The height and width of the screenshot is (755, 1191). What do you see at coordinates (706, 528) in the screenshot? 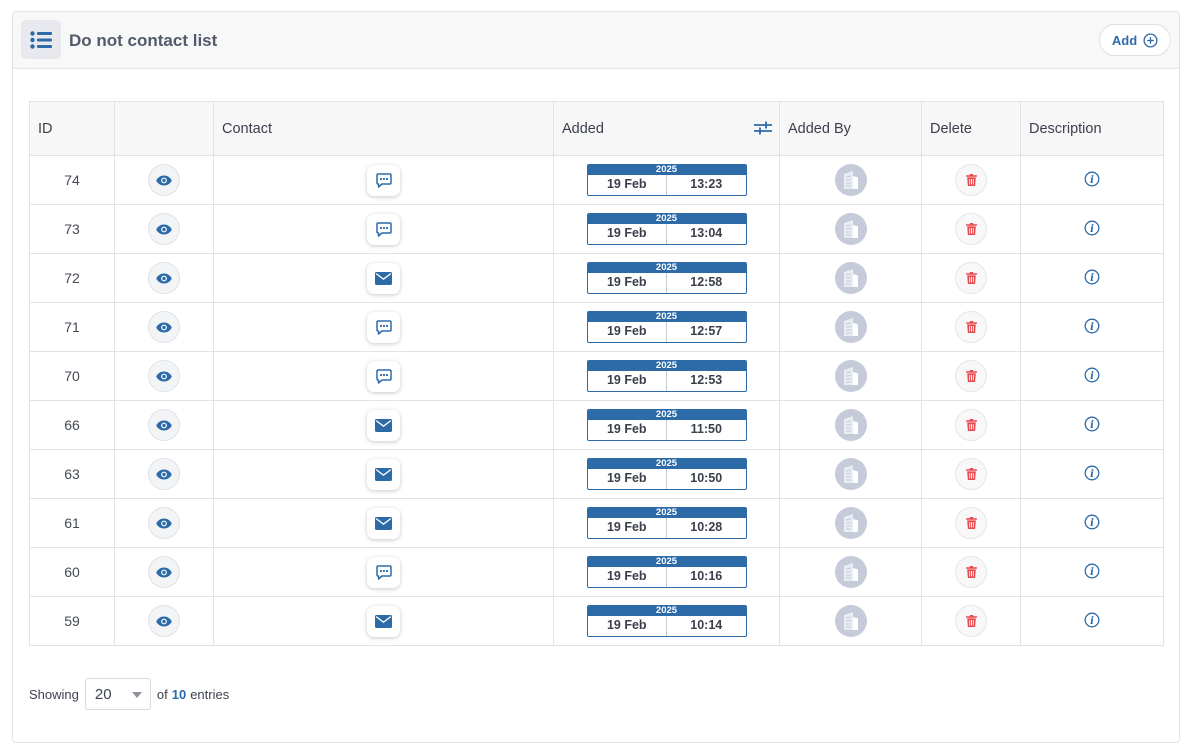
I see `date-time: 10:28` at bounding box center [706, 528].